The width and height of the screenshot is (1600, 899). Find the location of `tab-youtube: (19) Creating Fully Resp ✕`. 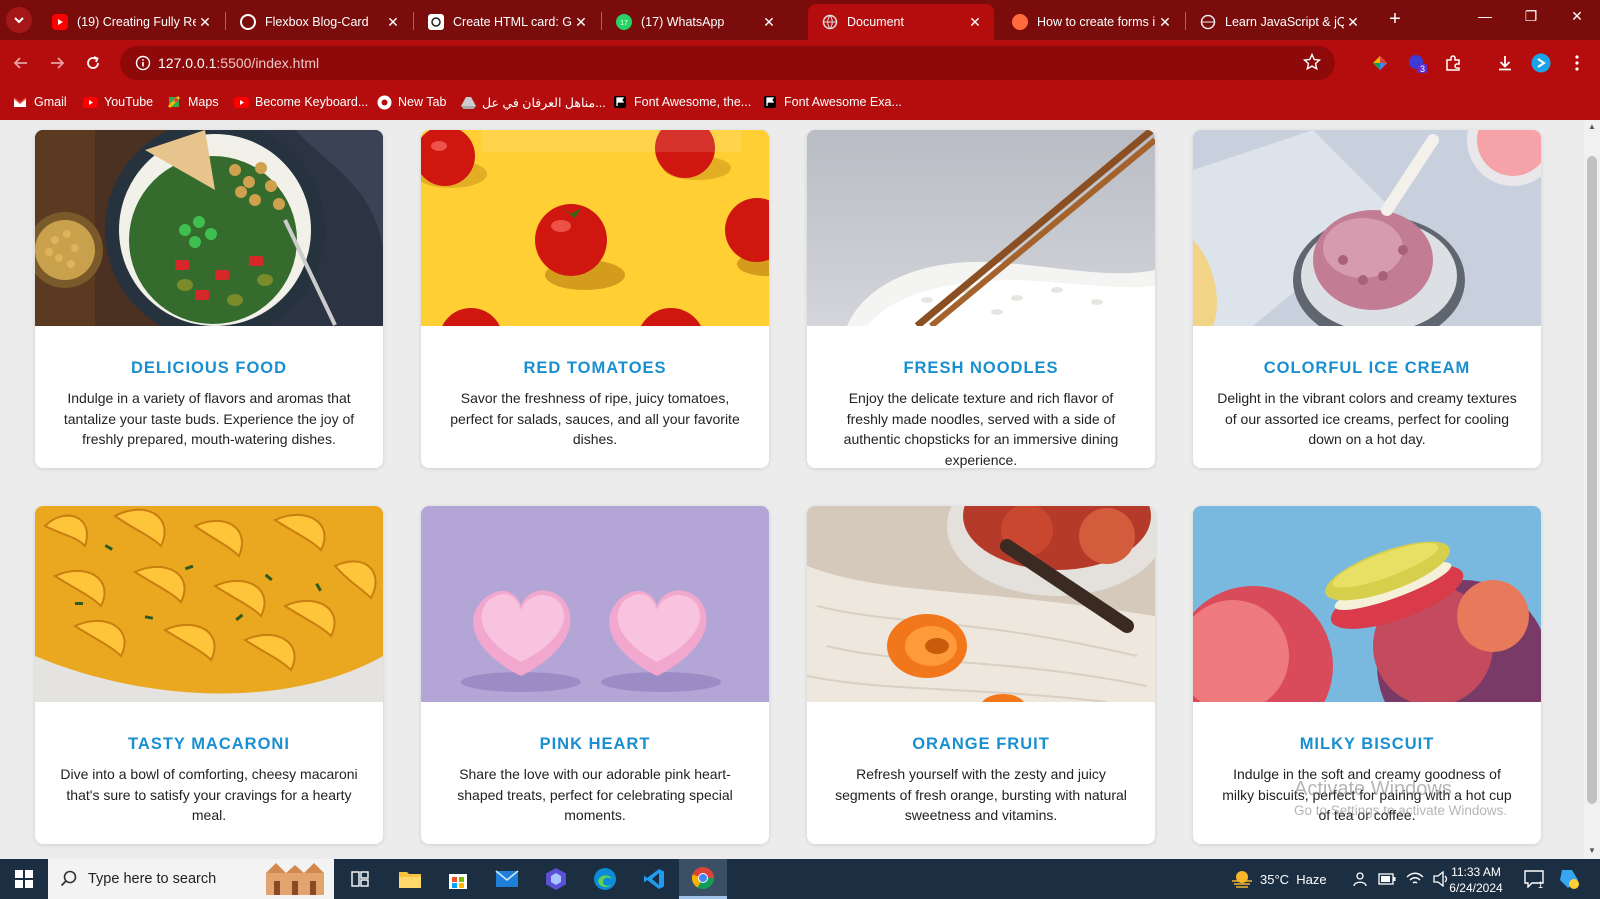

tab-youtube: (19) Creating Fully Resp ✕ is located at coordinates (131, 22).